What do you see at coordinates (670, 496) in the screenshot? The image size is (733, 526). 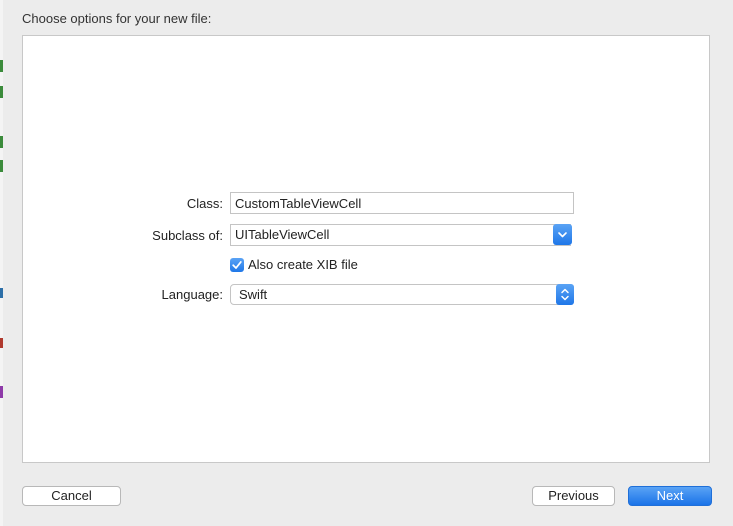 I see `next-button: Next` at bounding box center [670, 496].